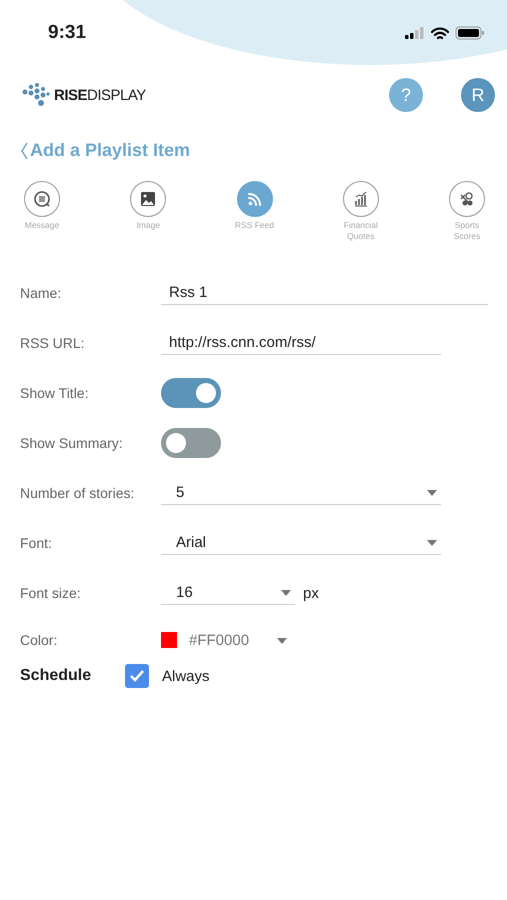  Describe the element at coordinates (71, 95) in the screenshot. I see `logo-text: RISE` at that location.